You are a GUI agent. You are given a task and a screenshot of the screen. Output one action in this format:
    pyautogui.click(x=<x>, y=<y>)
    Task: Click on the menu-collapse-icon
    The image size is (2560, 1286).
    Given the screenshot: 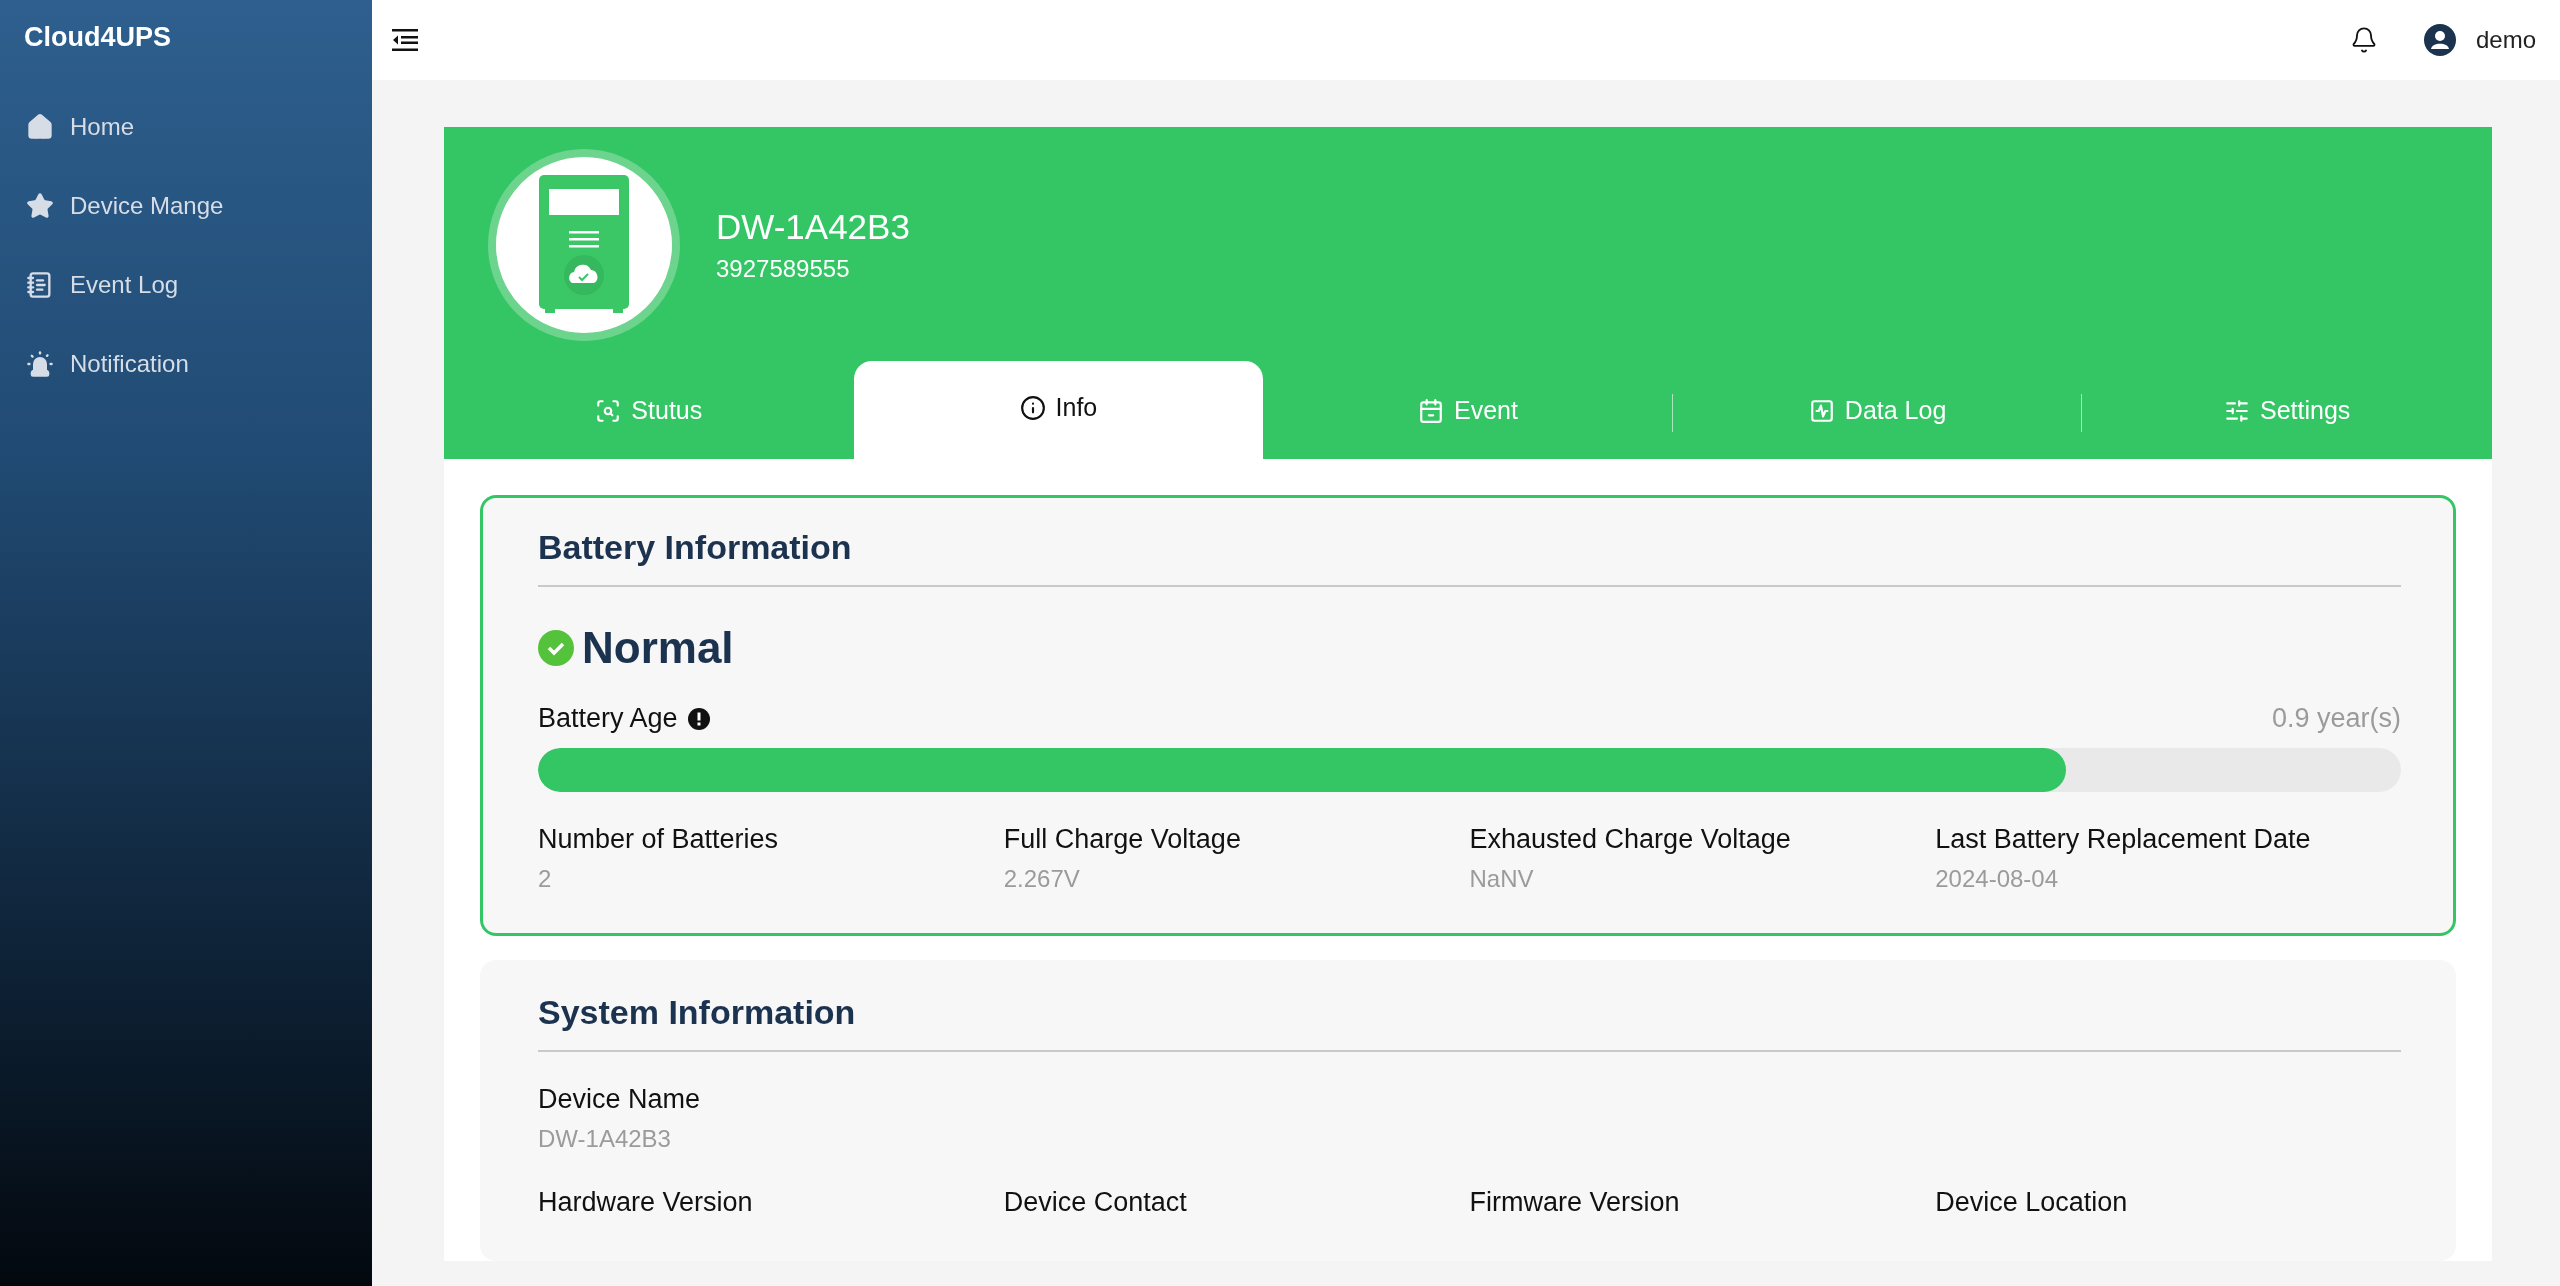 What is the action you would take?
    pyautogui.click(x=405, y=40)
    